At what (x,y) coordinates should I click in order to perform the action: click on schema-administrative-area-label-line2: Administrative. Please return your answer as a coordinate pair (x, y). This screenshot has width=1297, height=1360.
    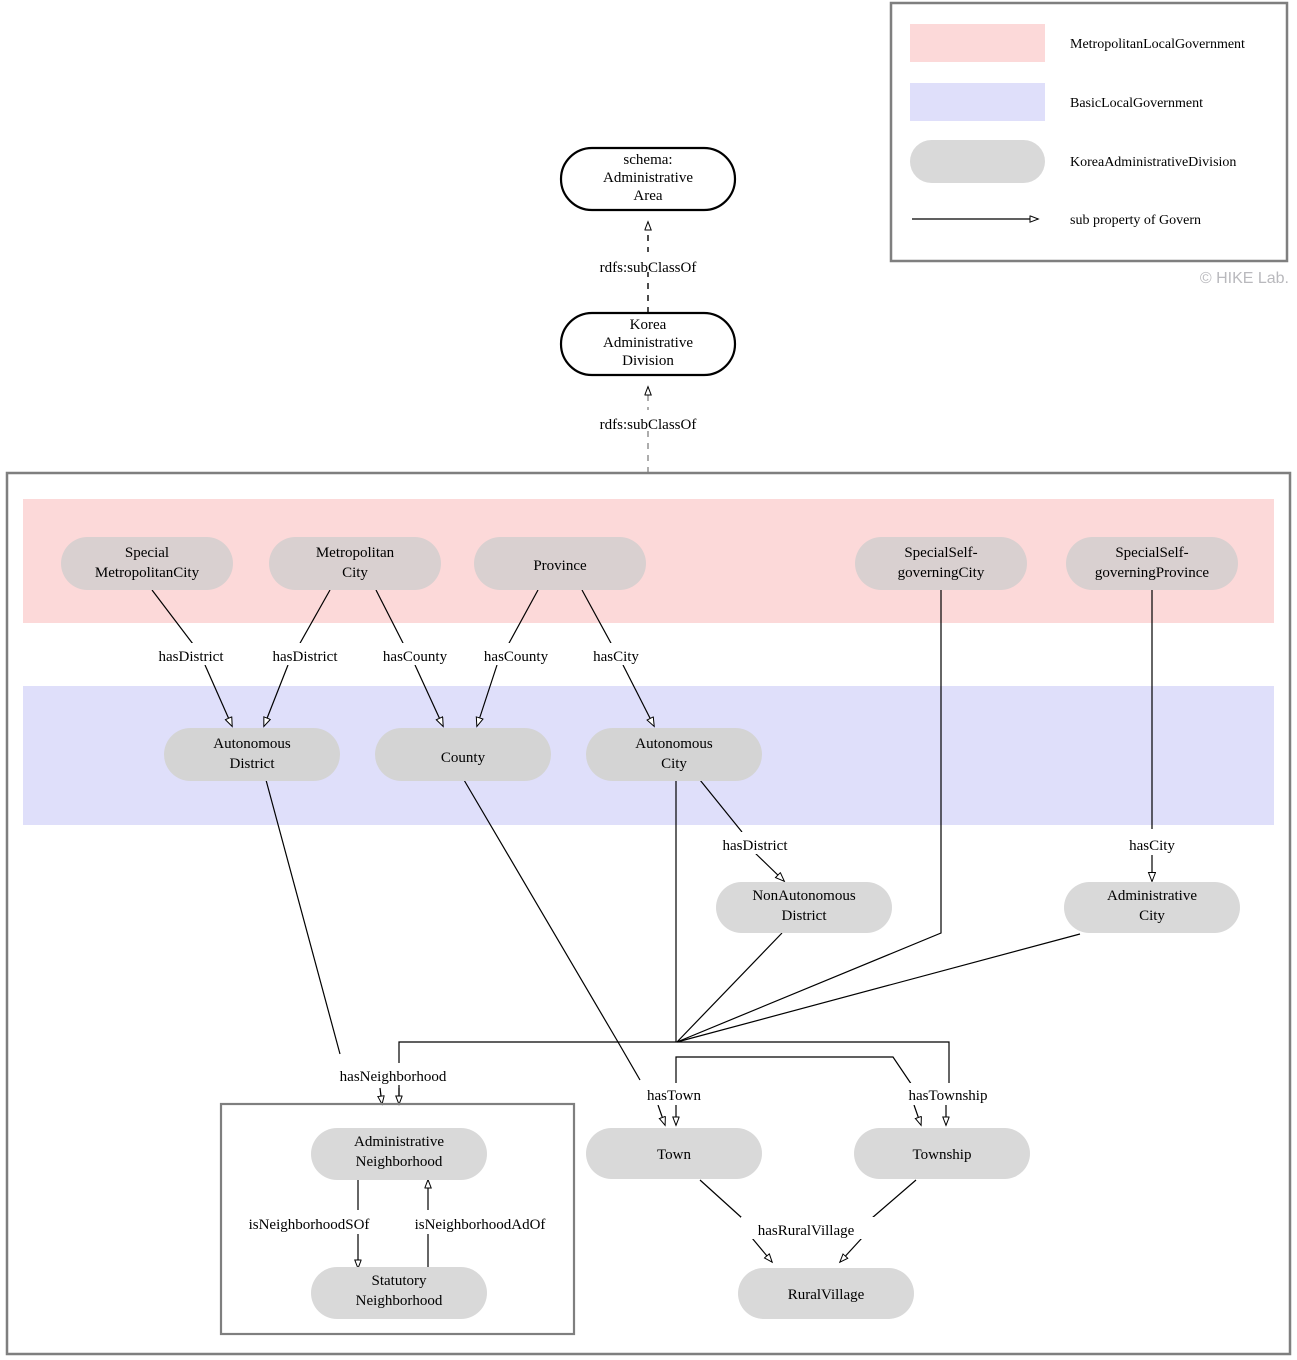
    Looking at the image, I should click on (648, 178).